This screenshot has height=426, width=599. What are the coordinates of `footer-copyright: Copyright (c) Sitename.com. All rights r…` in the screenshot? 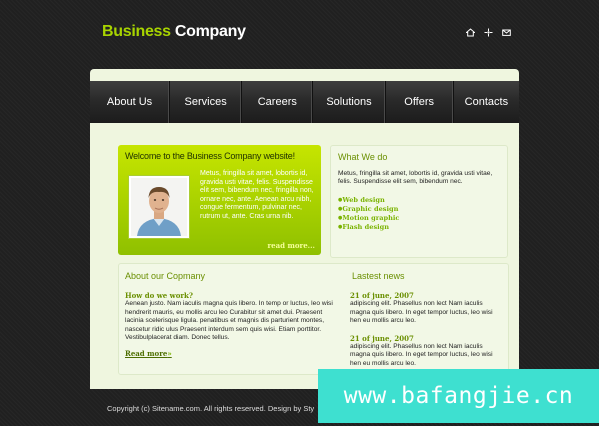 It's located at (211, 408).